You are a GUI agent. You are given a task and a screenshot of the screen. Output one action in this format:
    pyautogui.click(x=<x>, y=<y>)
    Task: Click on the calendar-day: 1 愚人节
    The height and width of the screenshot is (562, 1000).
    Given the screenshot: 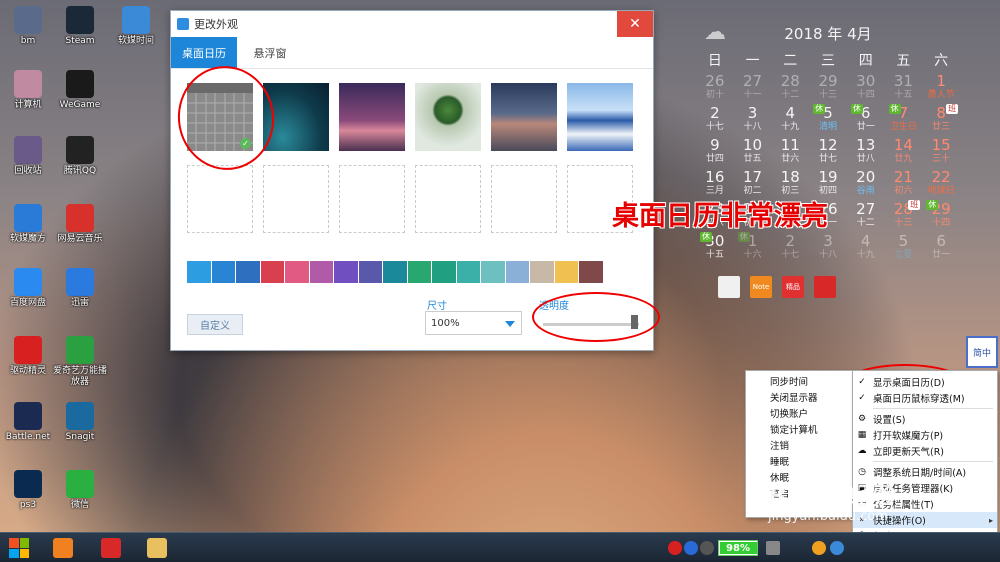 What is the action you would take?
    pyautogui.click(x=941, y=88)
    